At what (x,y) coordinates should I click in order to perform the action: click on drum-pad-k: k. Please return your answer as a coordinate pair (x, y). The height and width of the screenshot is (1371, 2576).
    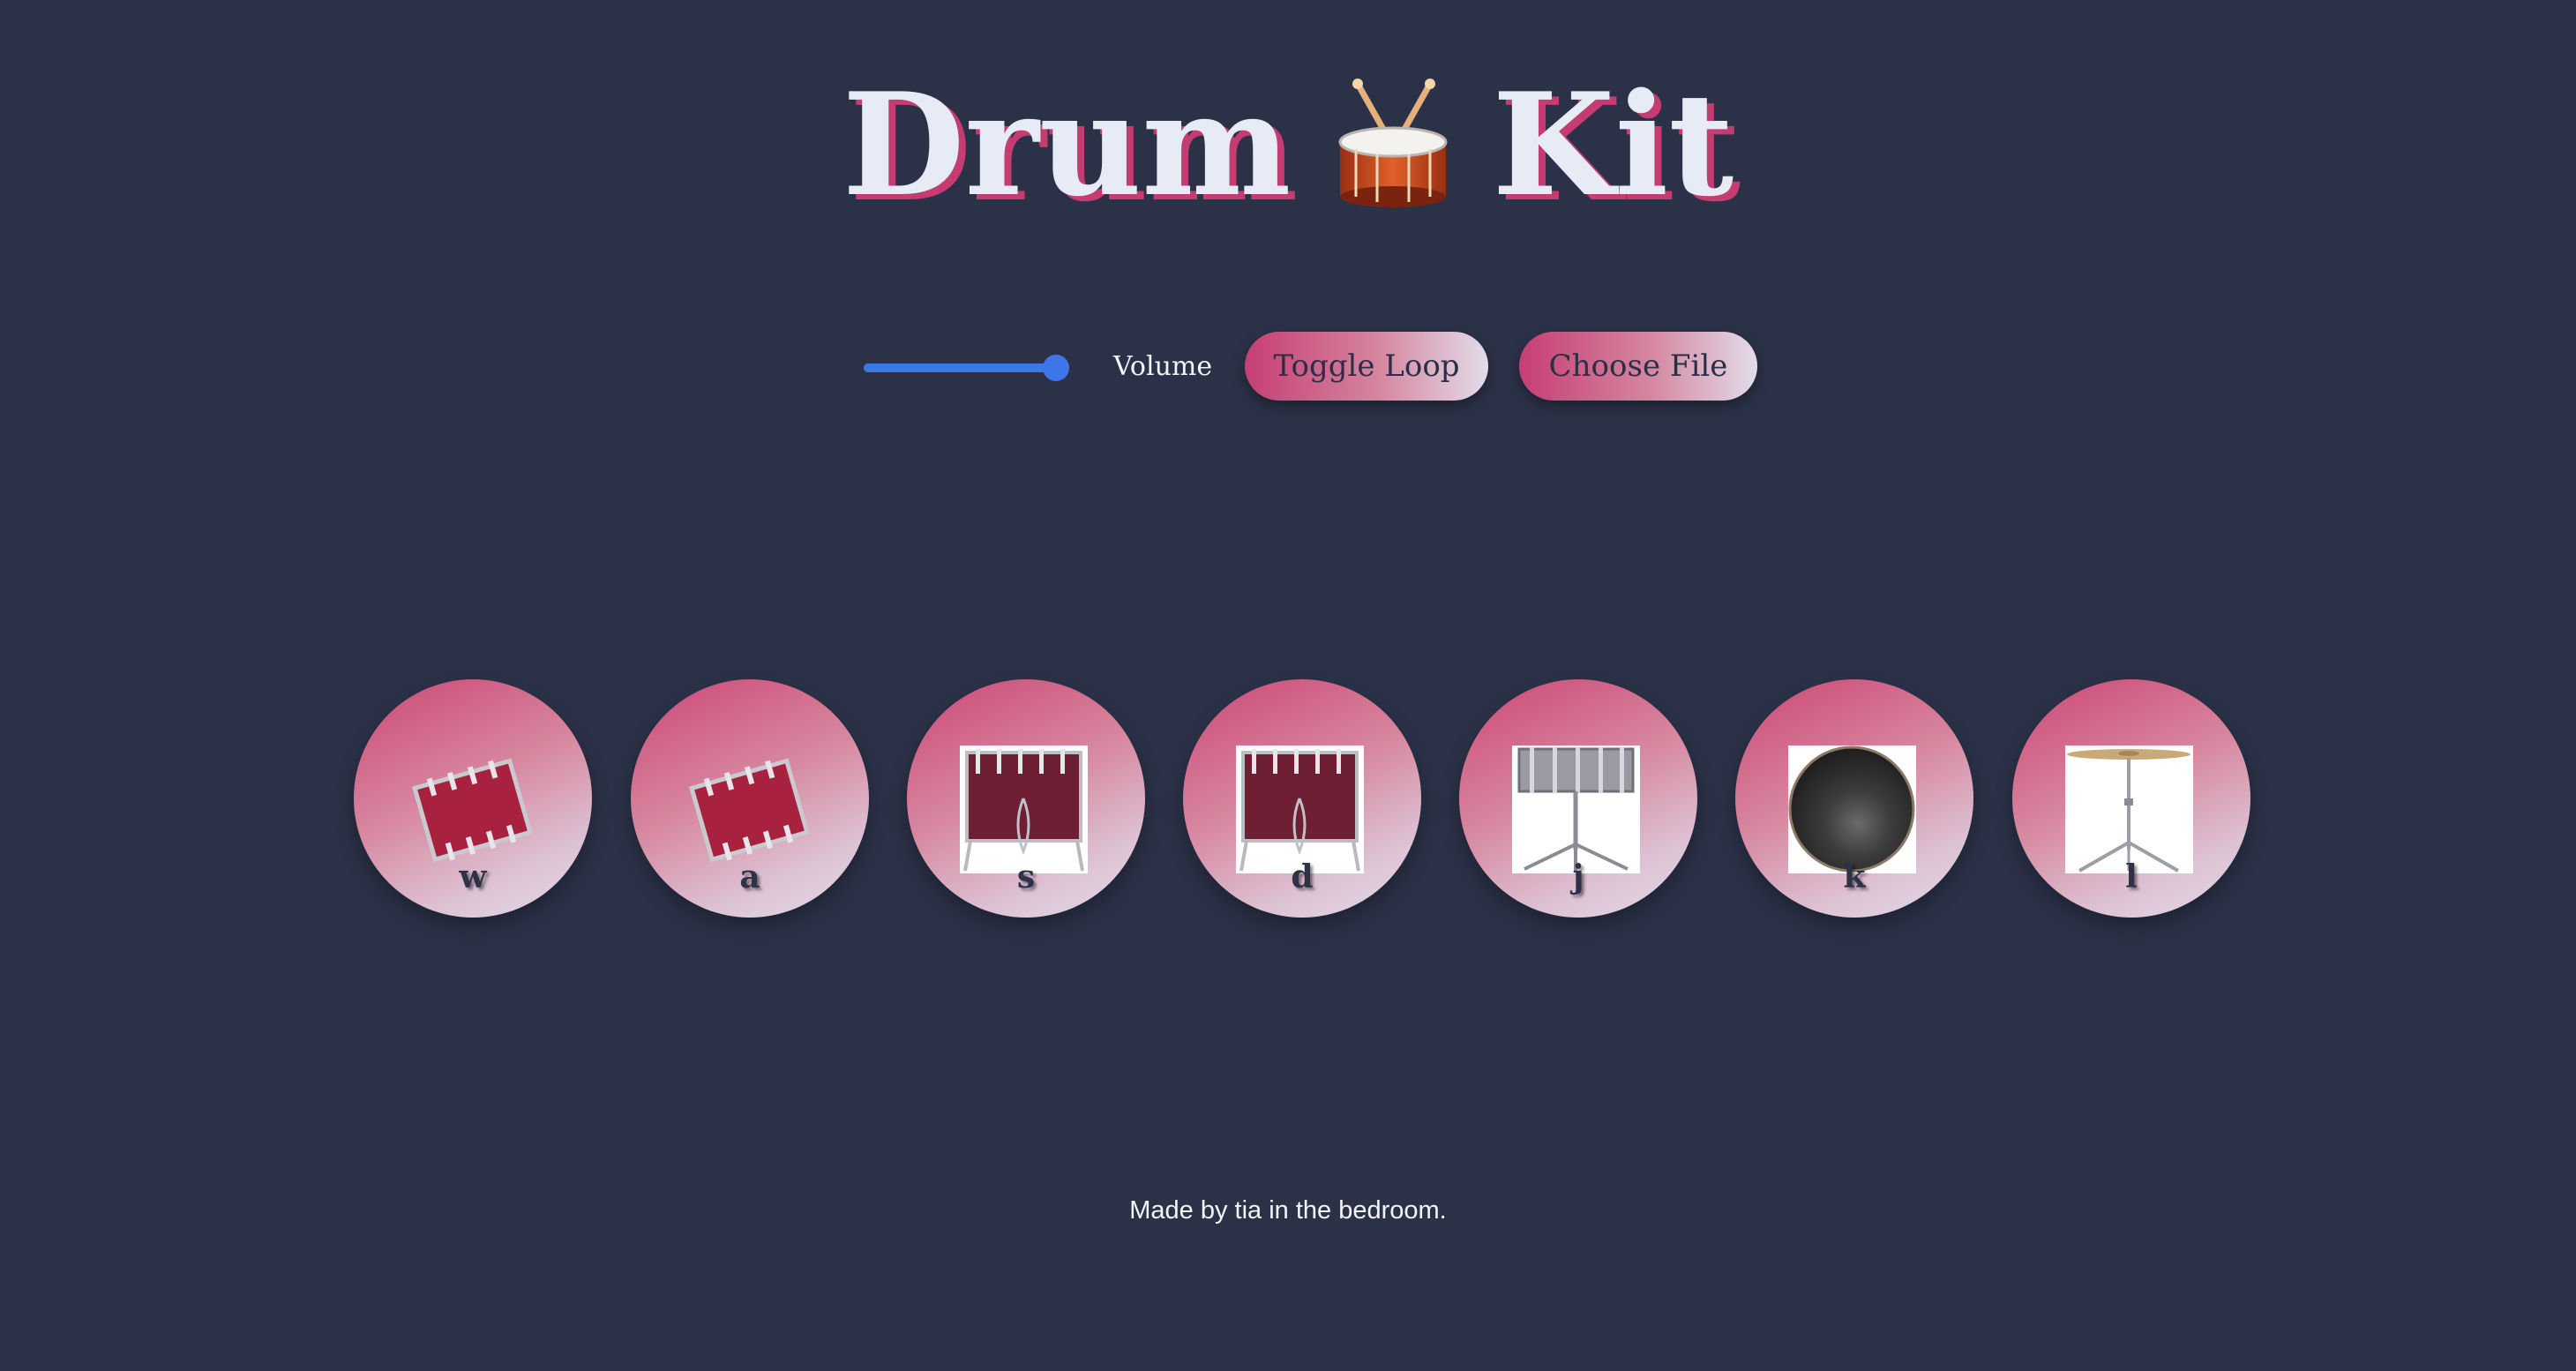
    Looking at the image, I should click on (1854, 798).